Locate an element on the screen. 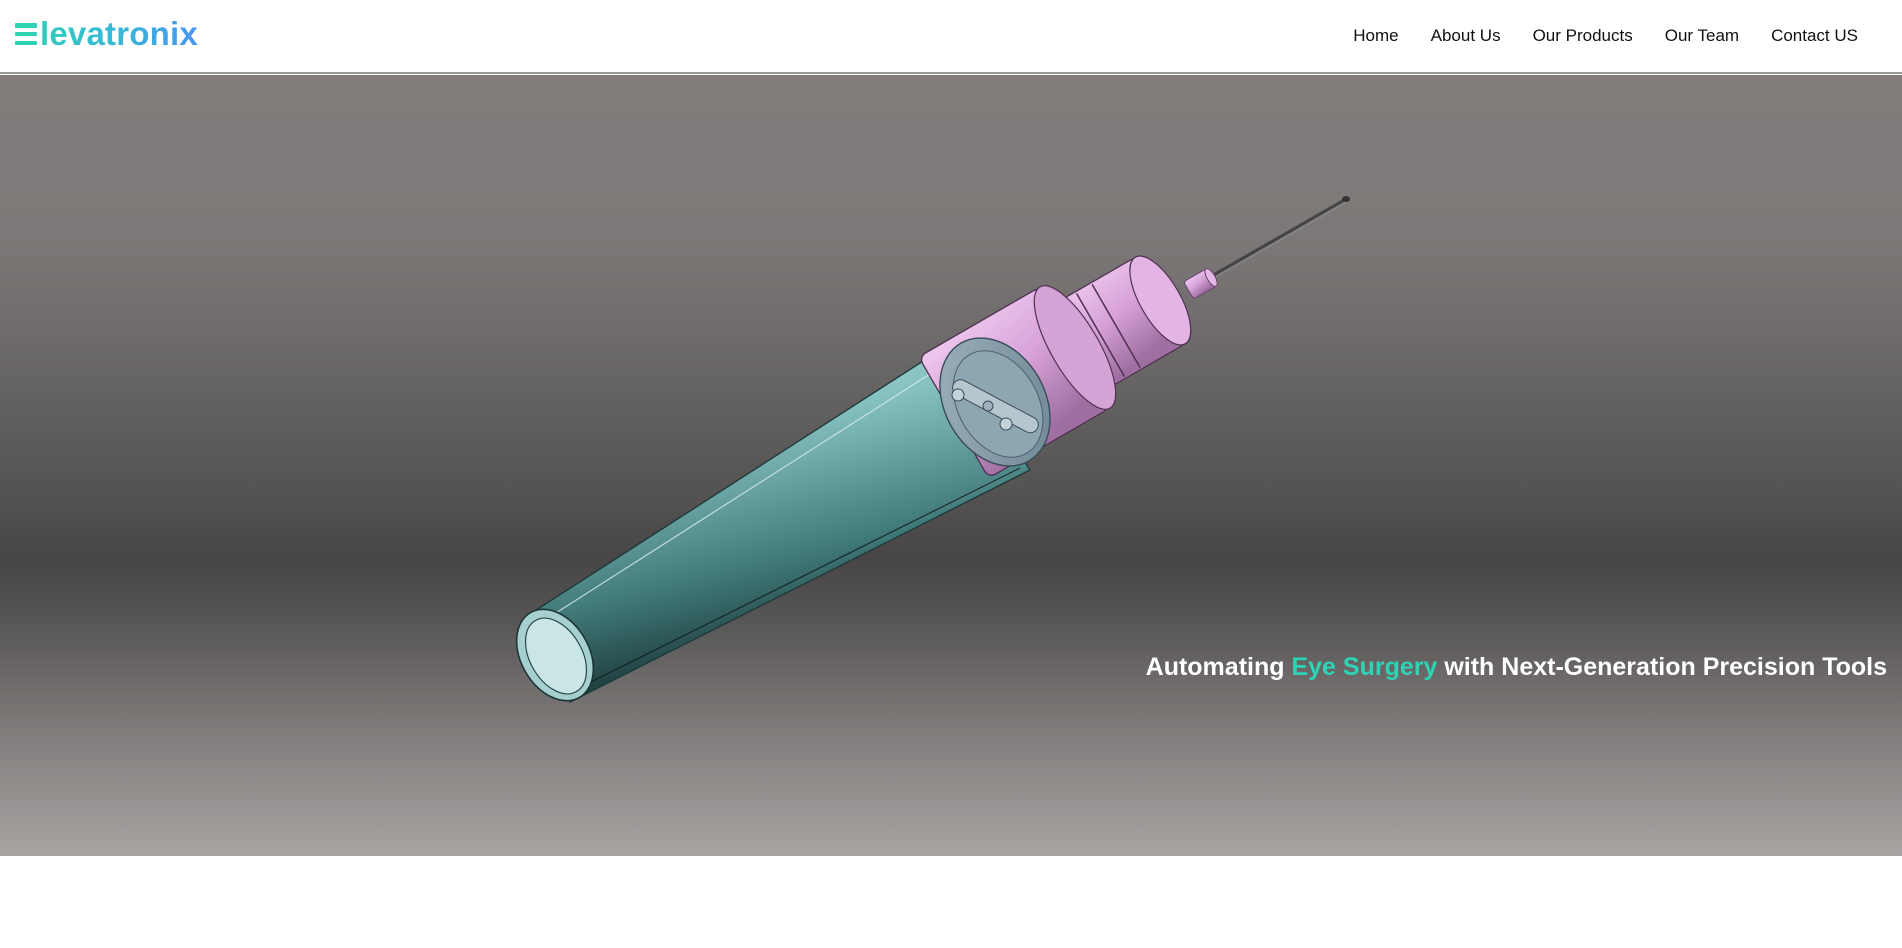 The height and width of the screenshot is (948, 1902). brand-name: levatronix is located at coordinates (119, 33).